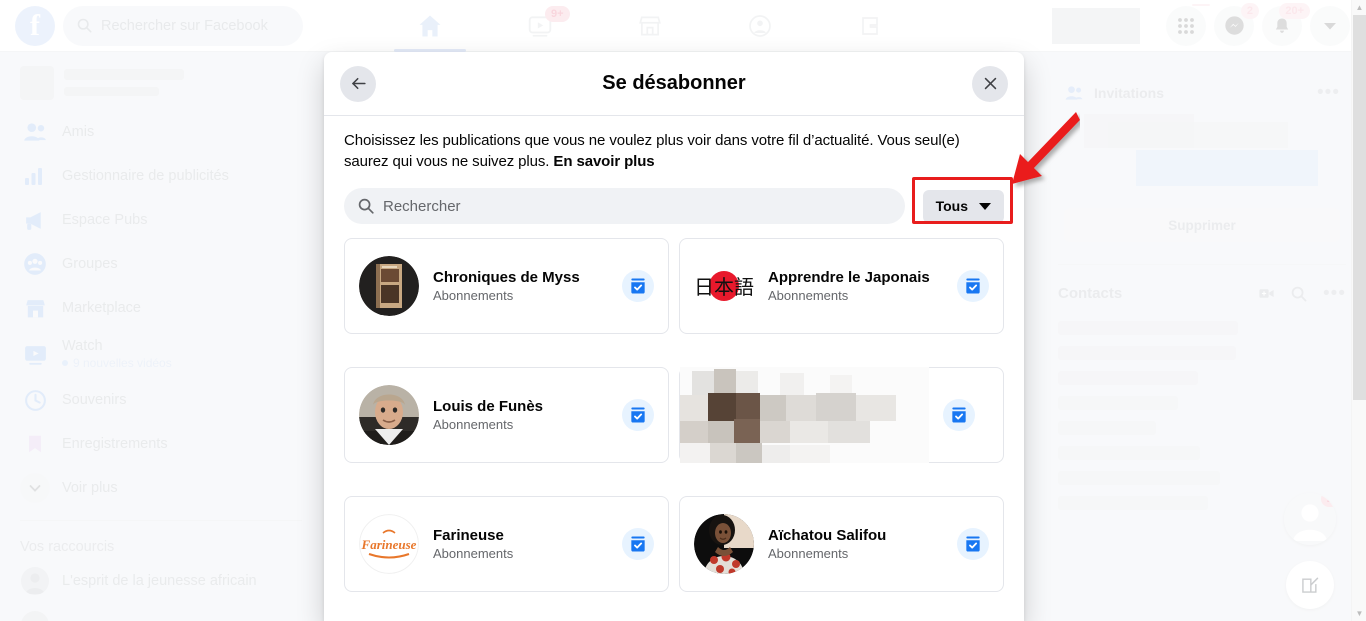  I want to click on svg-text: 日本語, so click(724, 287).